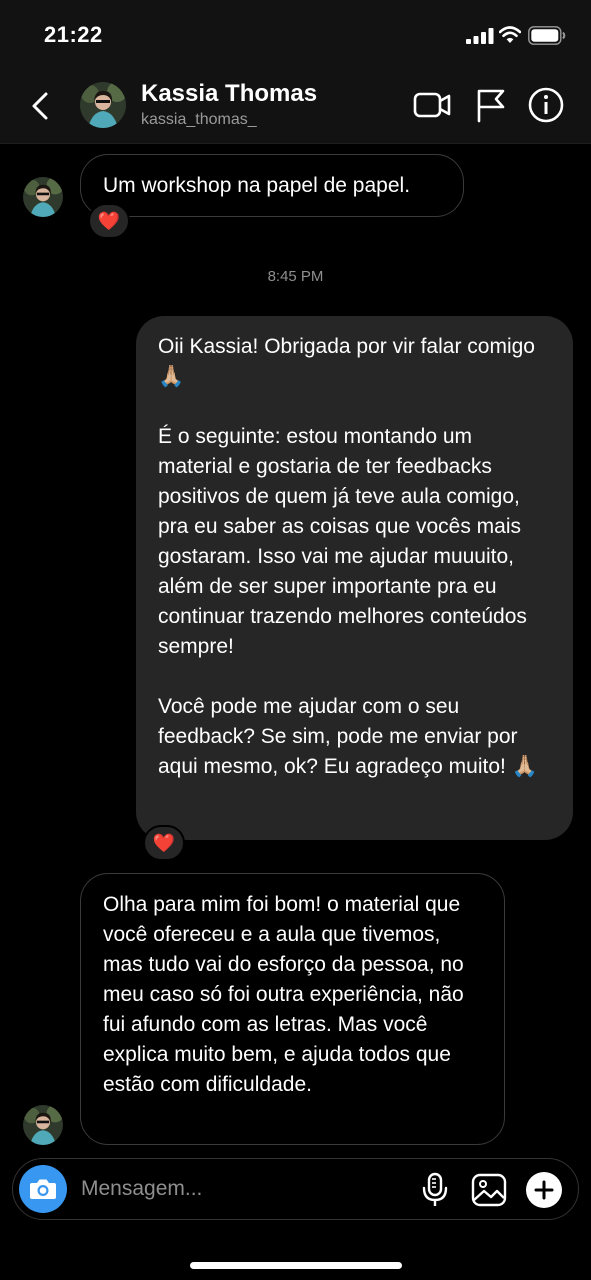 Image resolution: width=591 pixels, height=1280 pixels. I want to click on contact-username: kassia_thomas_, so click(199, 120).